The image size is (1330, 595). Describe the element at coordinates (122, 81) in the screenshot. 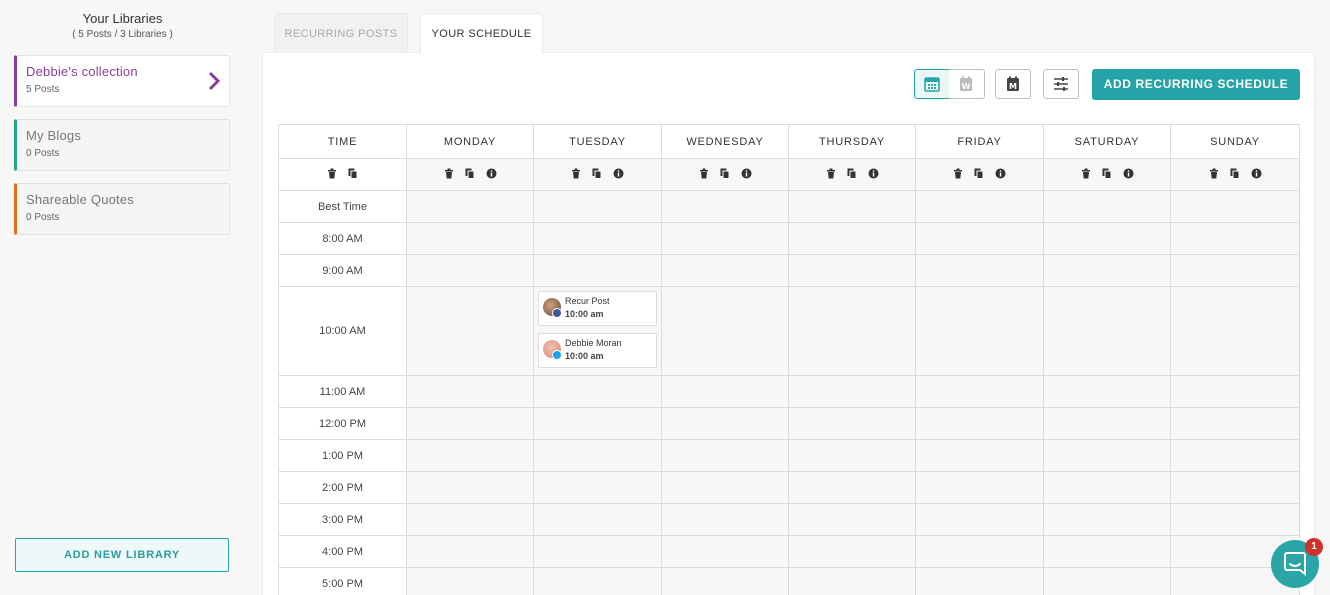

I see `library-card-debbies-collection: Debbie's collection 5 Posts` at that location.